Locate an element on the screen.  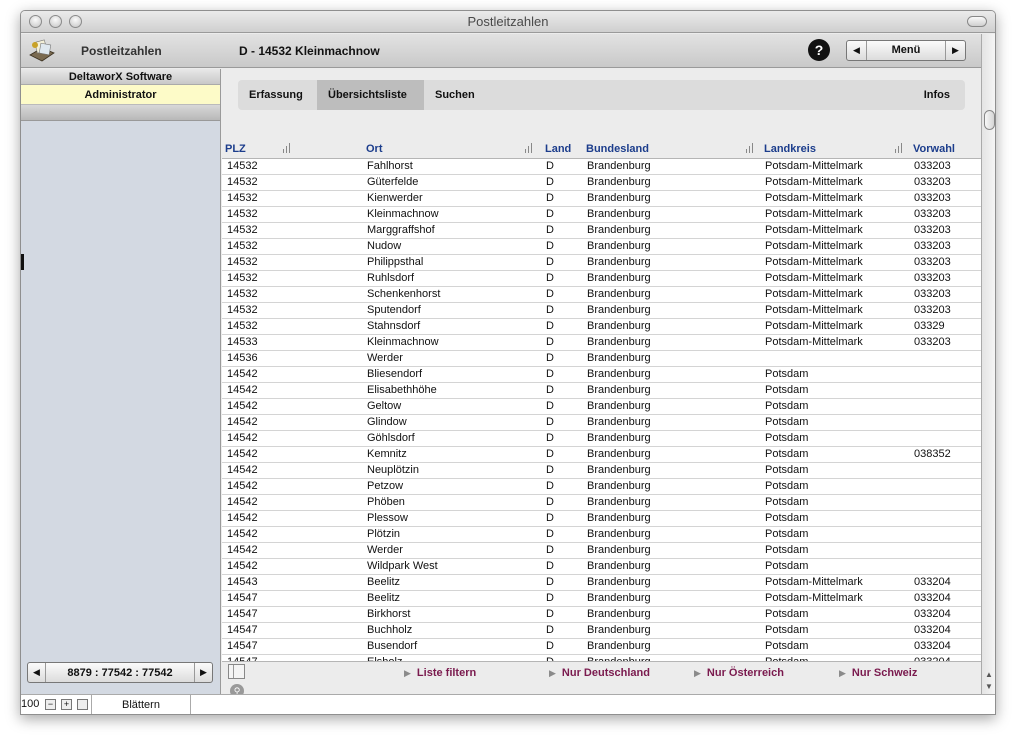
user-badge: Administrator is located at coordinates (120, 95).